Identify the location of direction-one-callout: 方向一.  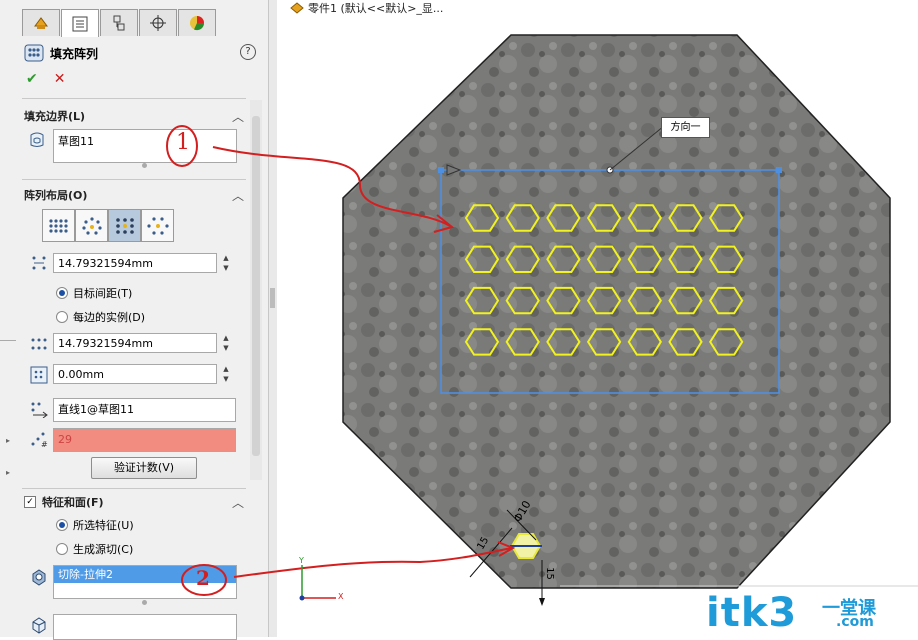
(685, 127).